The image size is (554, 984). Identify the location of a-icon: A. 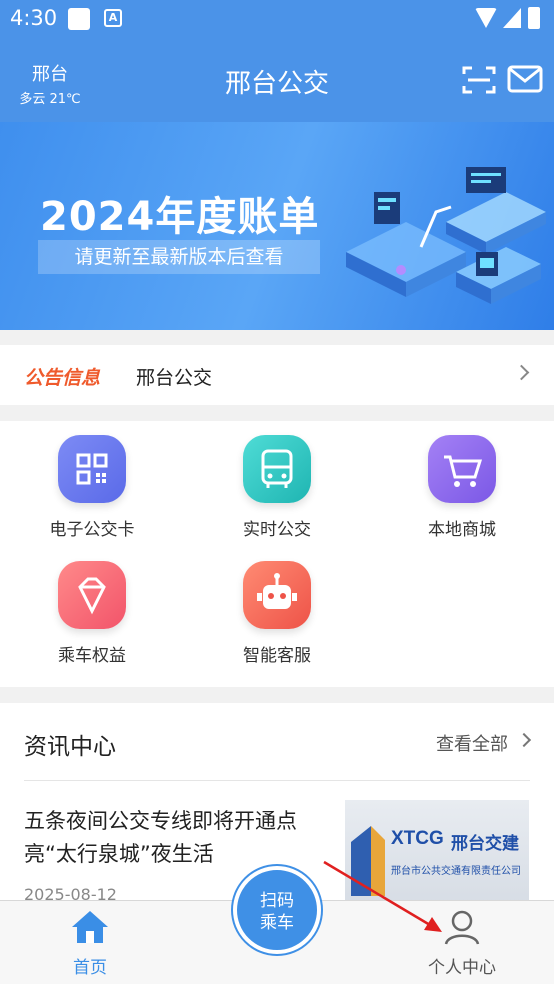
(113, 18).